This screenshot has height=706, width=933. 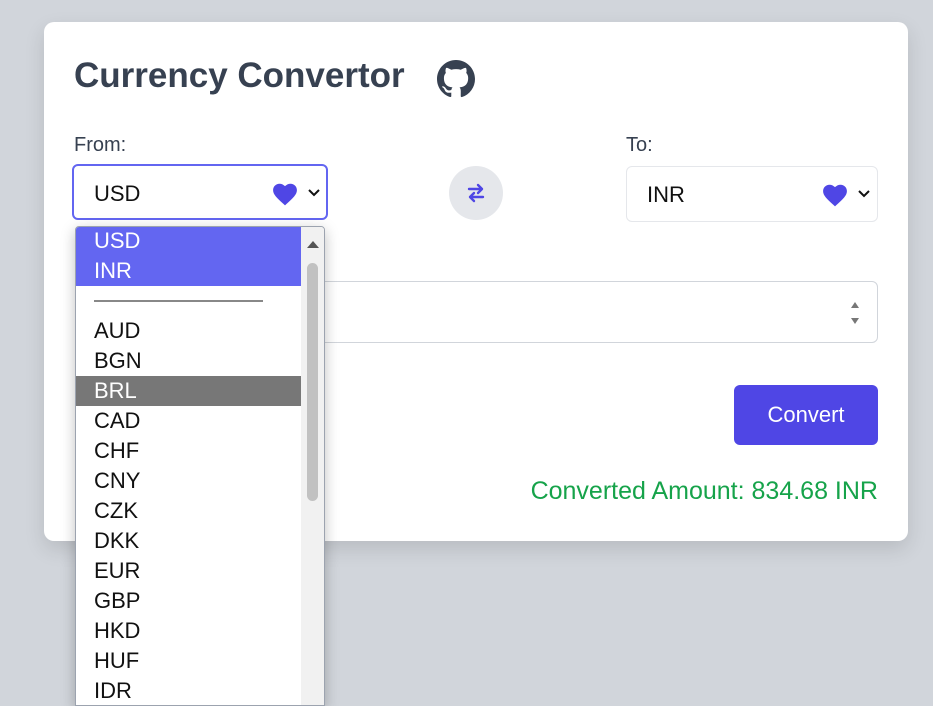 What do you see at coordinates (189, 241) in the screenshot?
I see `dropdown-option-favorite: USD` at bounding box center [189, 241].